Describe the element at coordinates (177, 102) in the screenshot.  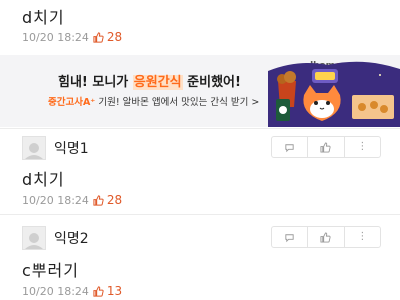
I see `ad-subtitle-text: 기원! 알바몬 앱에서 맛있는 간식 받기 >` at that location.